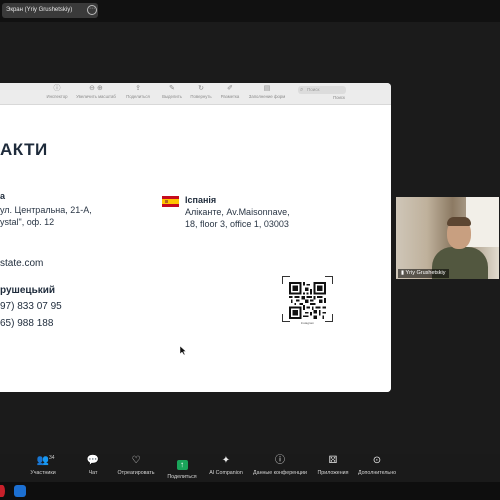  I want to click on highlight-label: Выделить, so click(172, 96).